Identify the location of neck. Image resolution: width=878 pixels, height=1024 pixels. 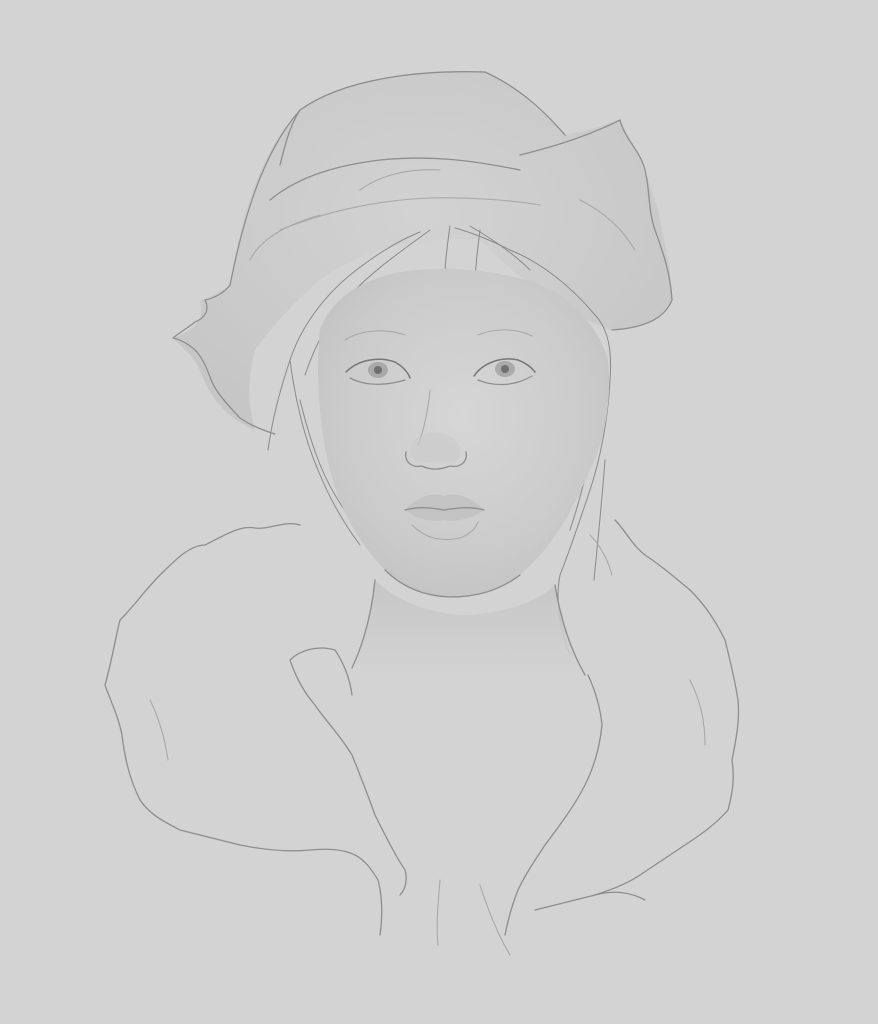
(468, 767).